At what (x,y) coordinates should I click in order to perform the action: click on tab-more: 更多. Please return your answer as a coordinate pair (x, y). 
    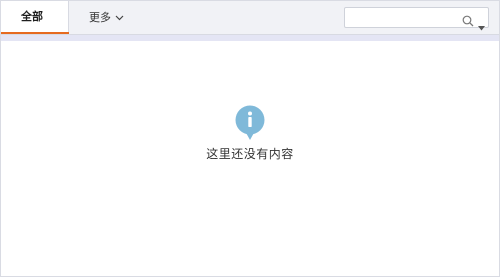
    Looking at the image, I should click on (106, 18).